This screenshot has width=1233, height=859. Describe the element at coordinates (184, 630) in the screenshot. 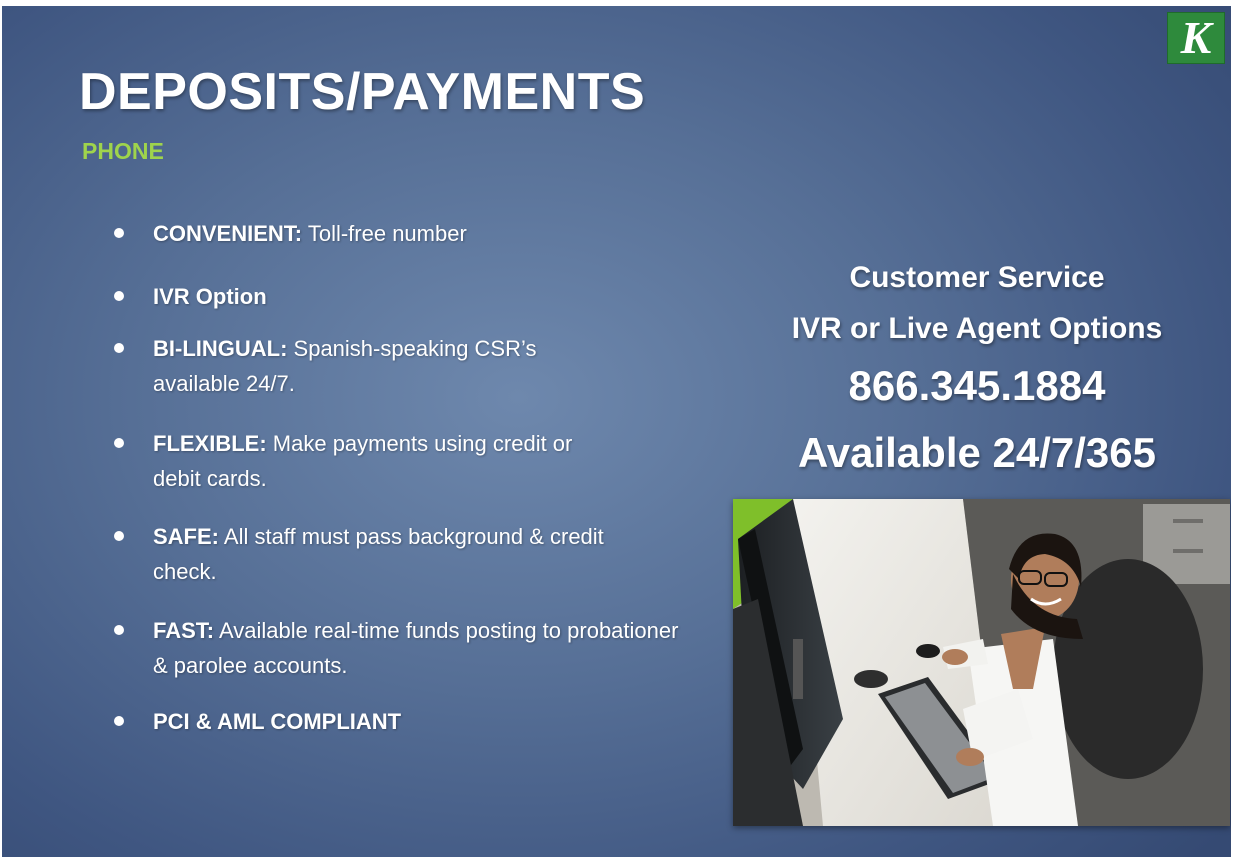

I see `list-item-lead: FAST:` at that location.